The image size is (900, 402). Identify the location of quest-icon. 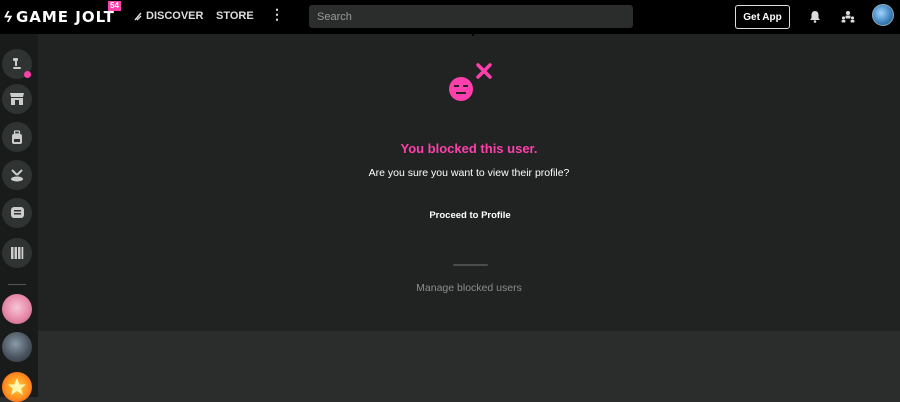
(17, 174).